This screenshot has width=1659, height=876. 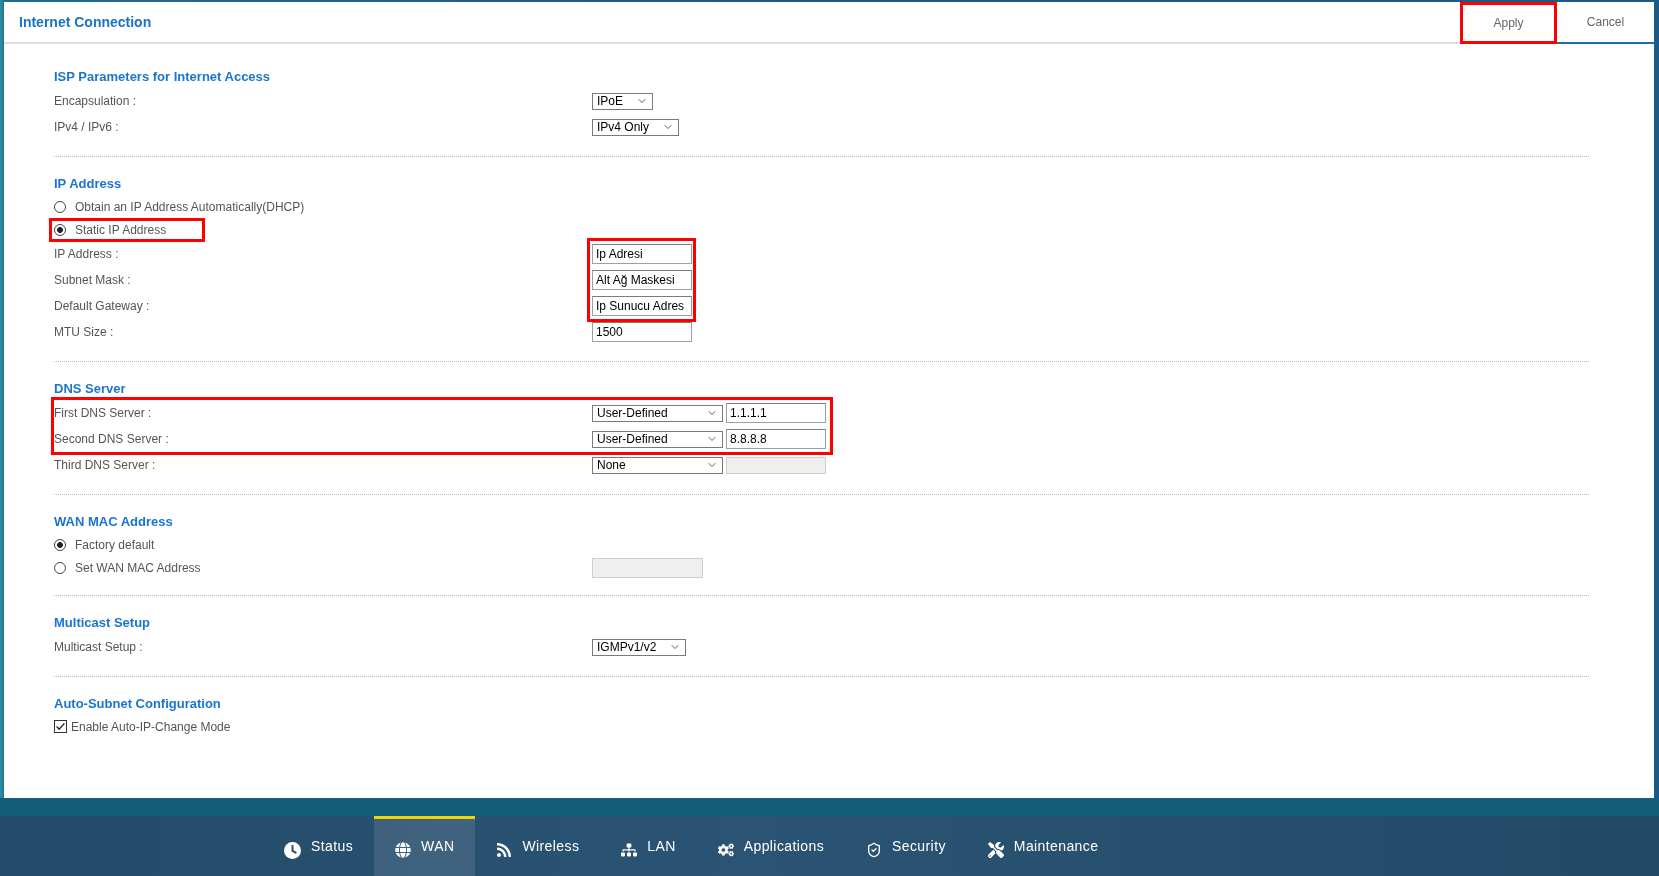 What do you see at coordinates (292, 850) in the screenshot?
I see `clock-icon` at bounding box center [292, 850].